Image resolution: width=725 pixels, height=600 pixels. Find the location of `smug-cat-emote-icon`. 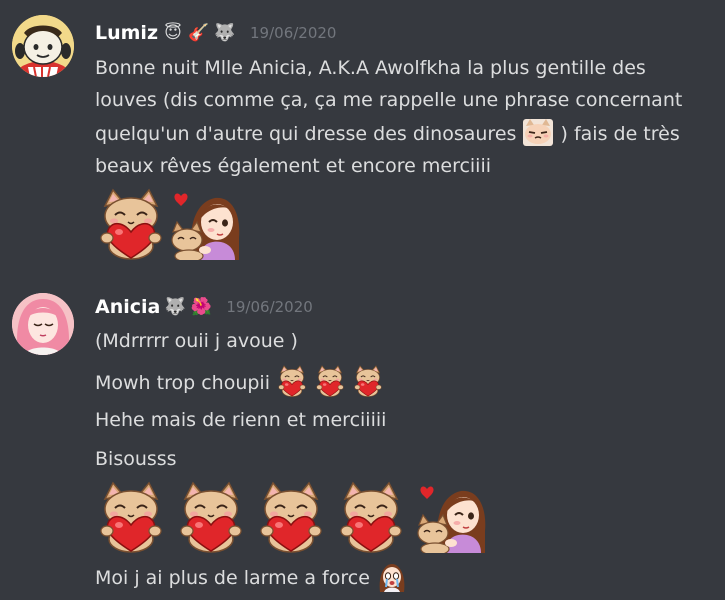

smug-cat-emote-icon is located at coordinates (538, 132).